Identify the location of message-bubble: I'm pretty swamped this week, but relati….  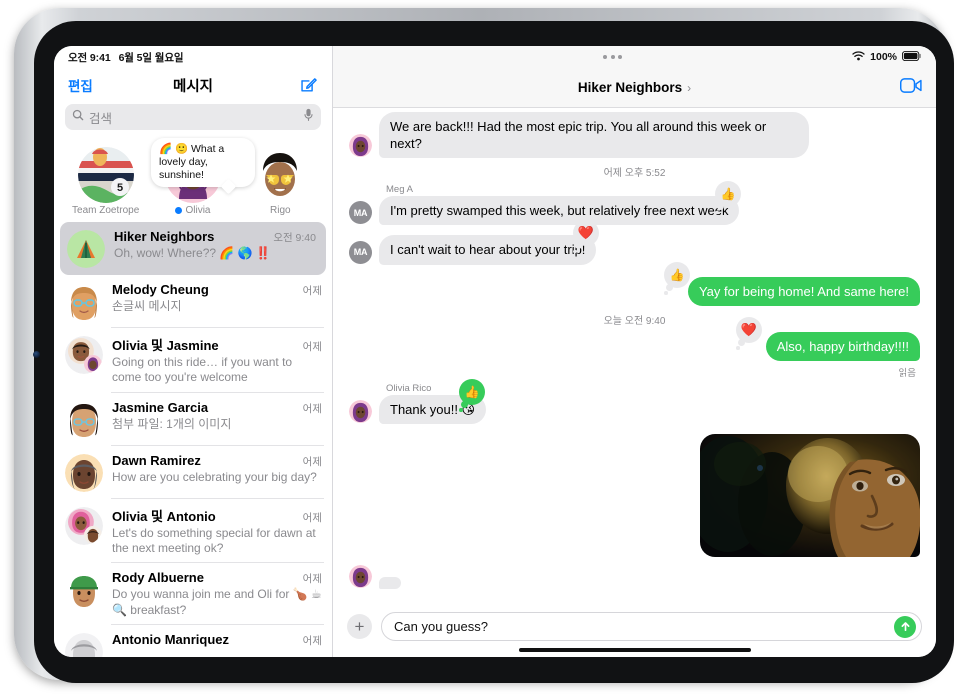
(556, 211).